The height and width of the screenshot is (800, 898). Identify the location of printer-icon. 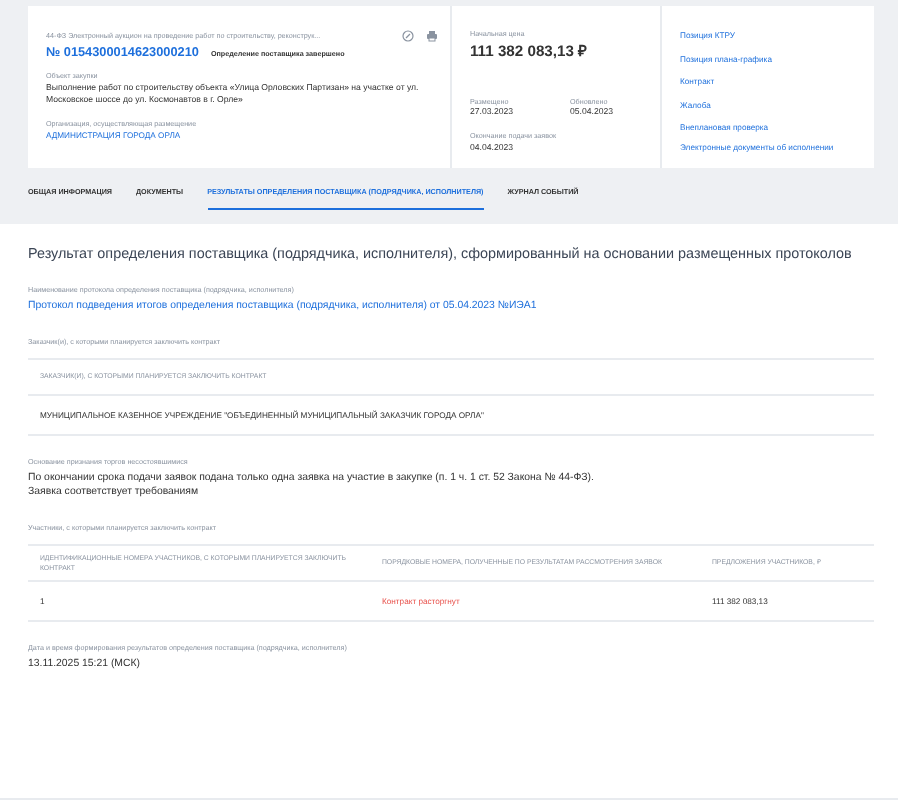
(432, 36).